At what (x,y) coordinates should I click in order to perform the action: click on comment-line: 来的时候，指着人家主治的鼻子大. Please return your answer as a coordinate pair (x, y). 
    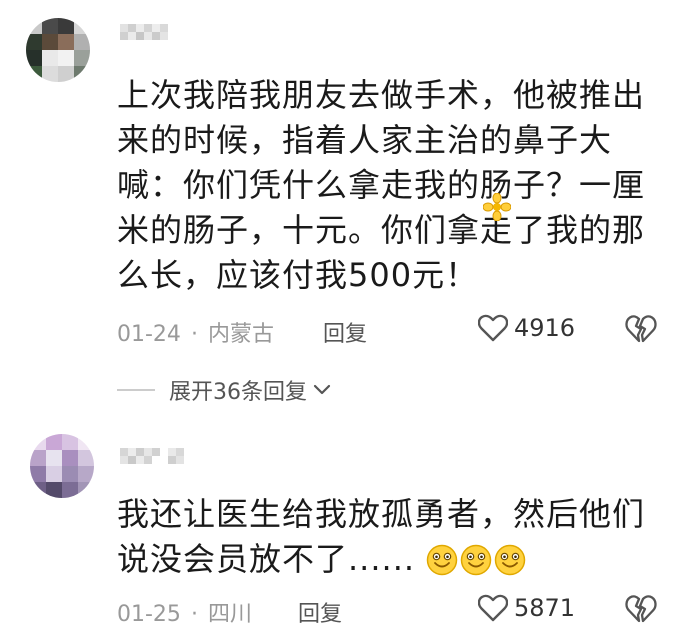
    Looking at the image, I should click on (365, 140).